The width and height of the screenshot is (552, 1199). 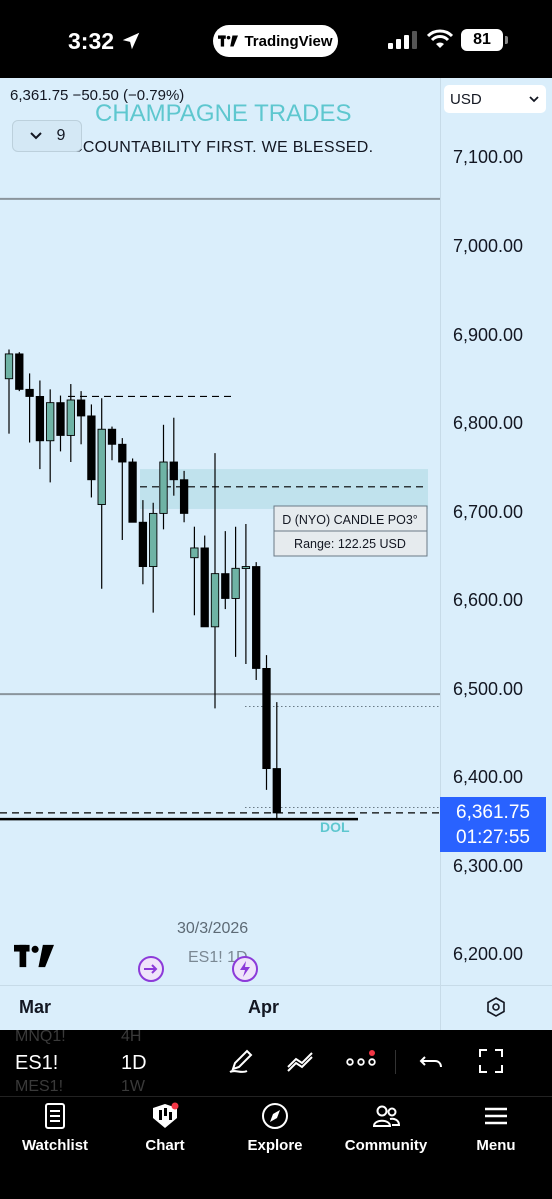 I want to click on battery-indicator: 81, so click(x=482, y=40).